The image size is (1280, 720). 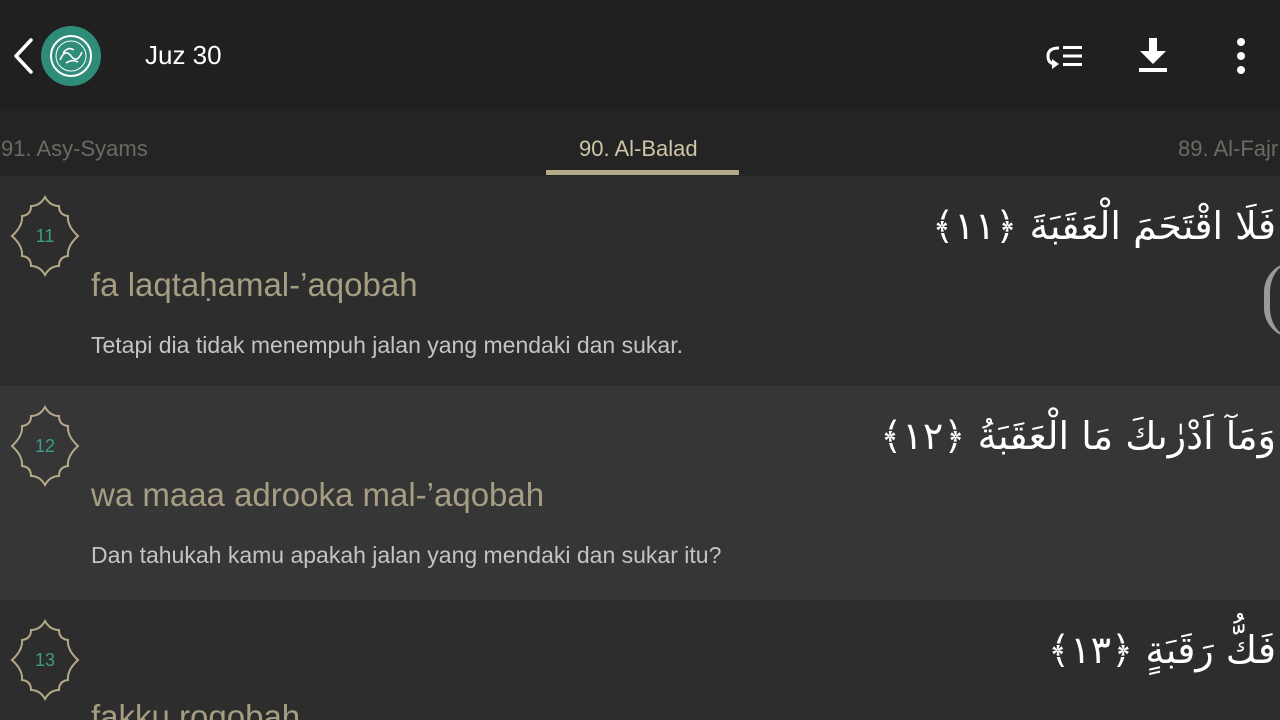 I want to click on back-button, so click(x=25, y=56).